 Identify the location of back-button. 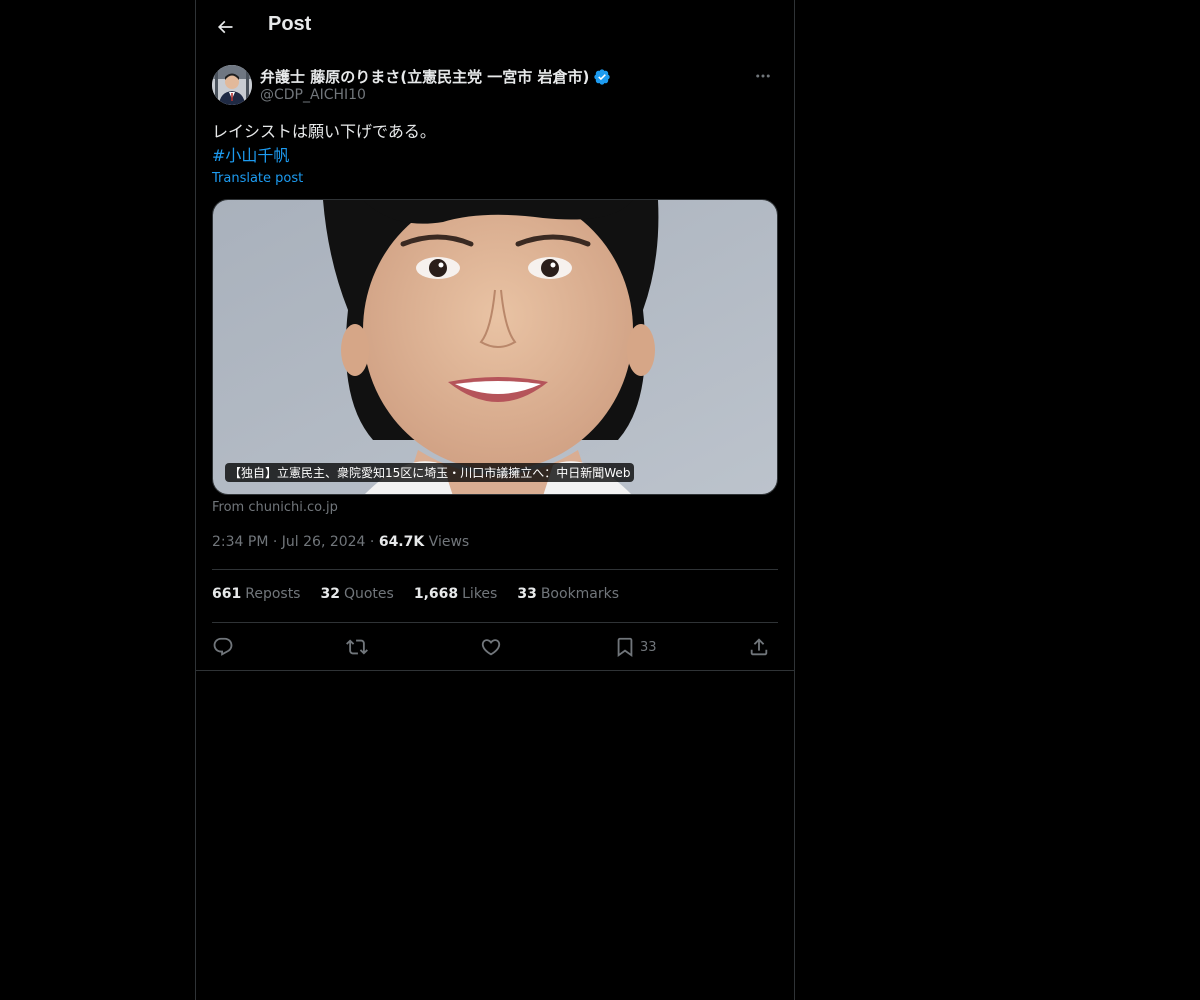
(225, 27).